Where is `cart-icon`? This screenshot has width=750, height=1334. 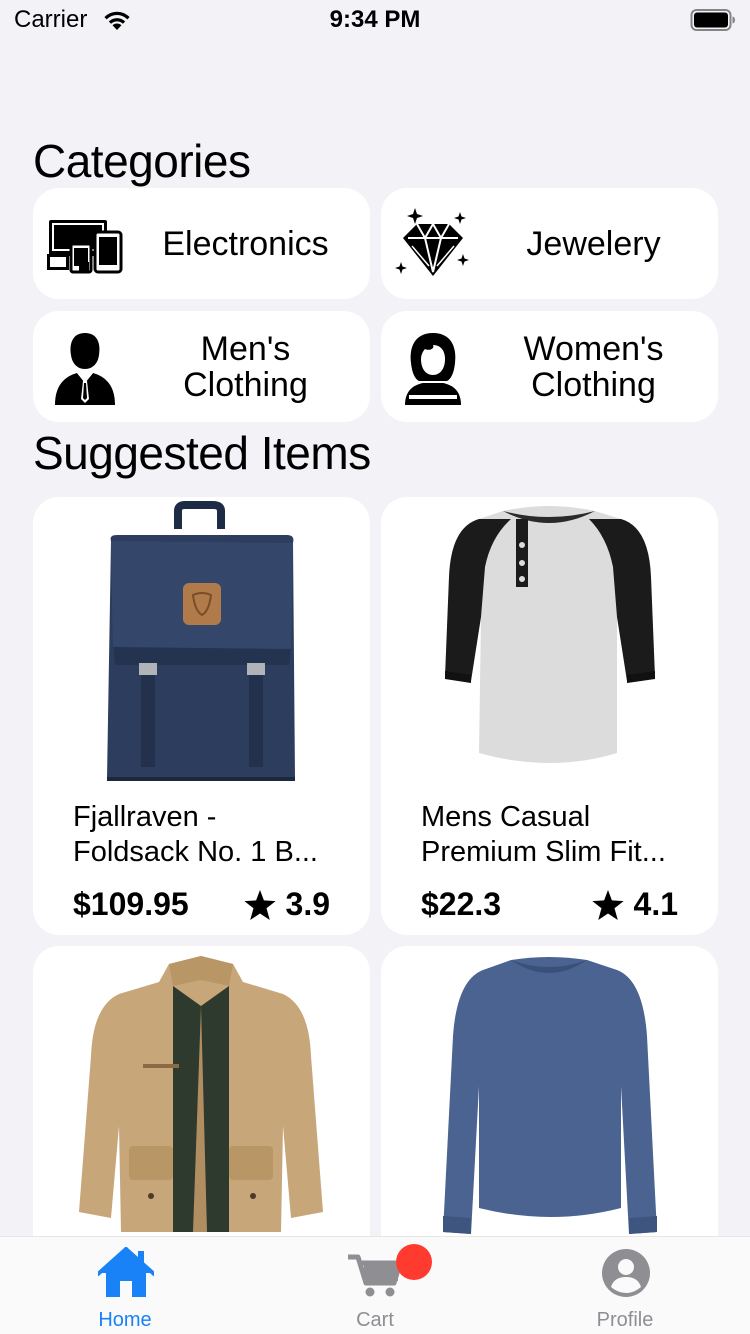
cart-icon is located at coordinates (375, 1275).